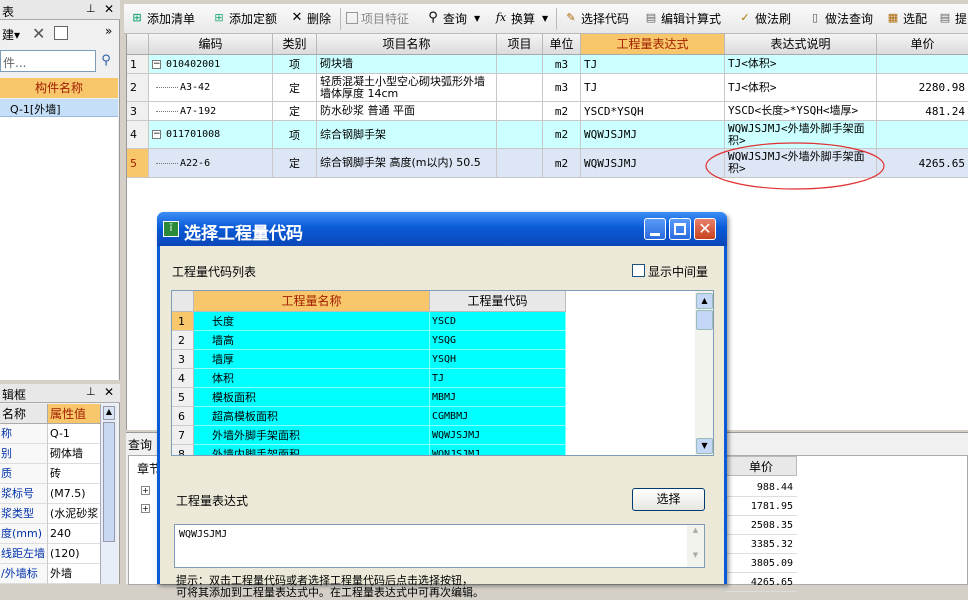 This screenshot has width=968, height=600. What do you see at coordinates (74, 534) in the screenshot?
I see `prop-value: 240` at bounding box center [74, 534].